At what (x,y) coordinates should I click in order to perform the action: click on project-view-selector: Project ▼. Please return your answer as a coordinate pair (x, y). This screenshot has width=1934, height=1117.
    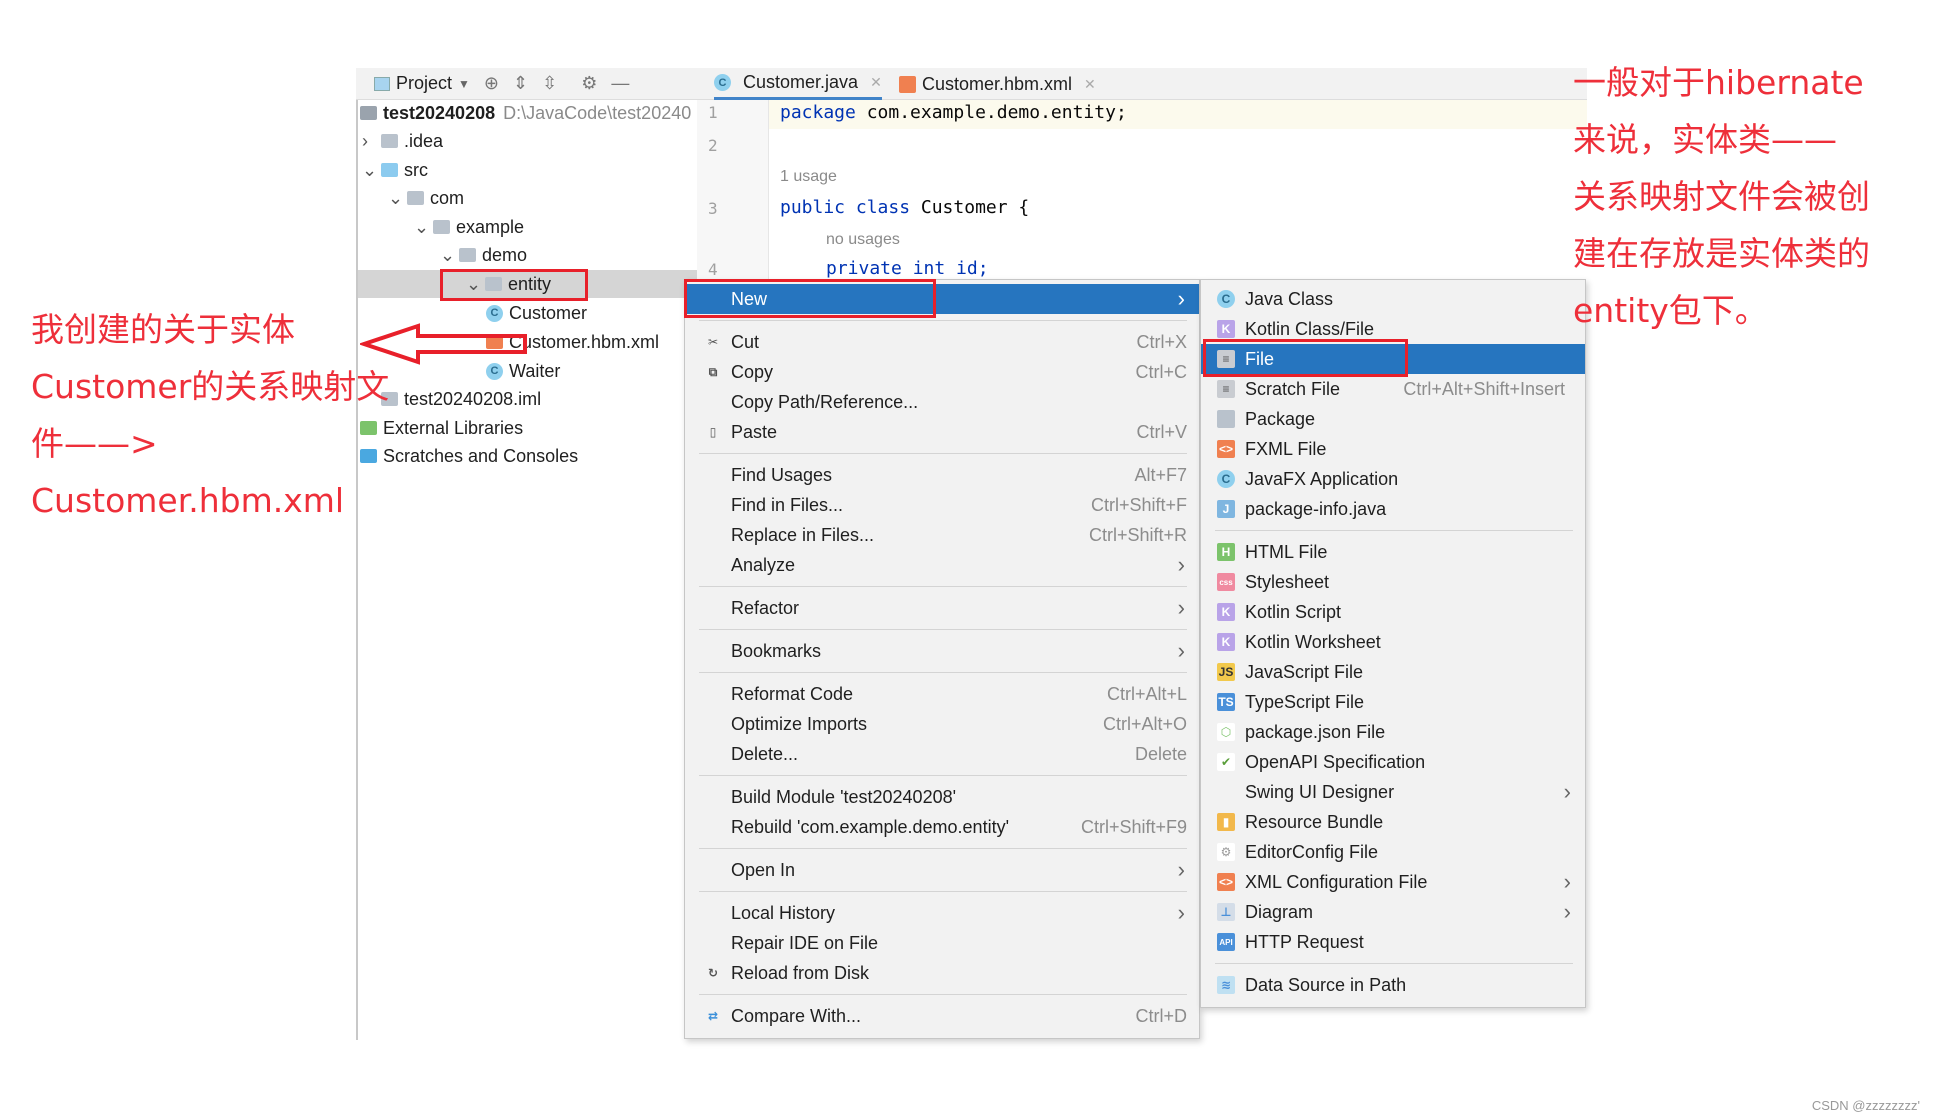
    Looking at the image, I should click on (422, 83).